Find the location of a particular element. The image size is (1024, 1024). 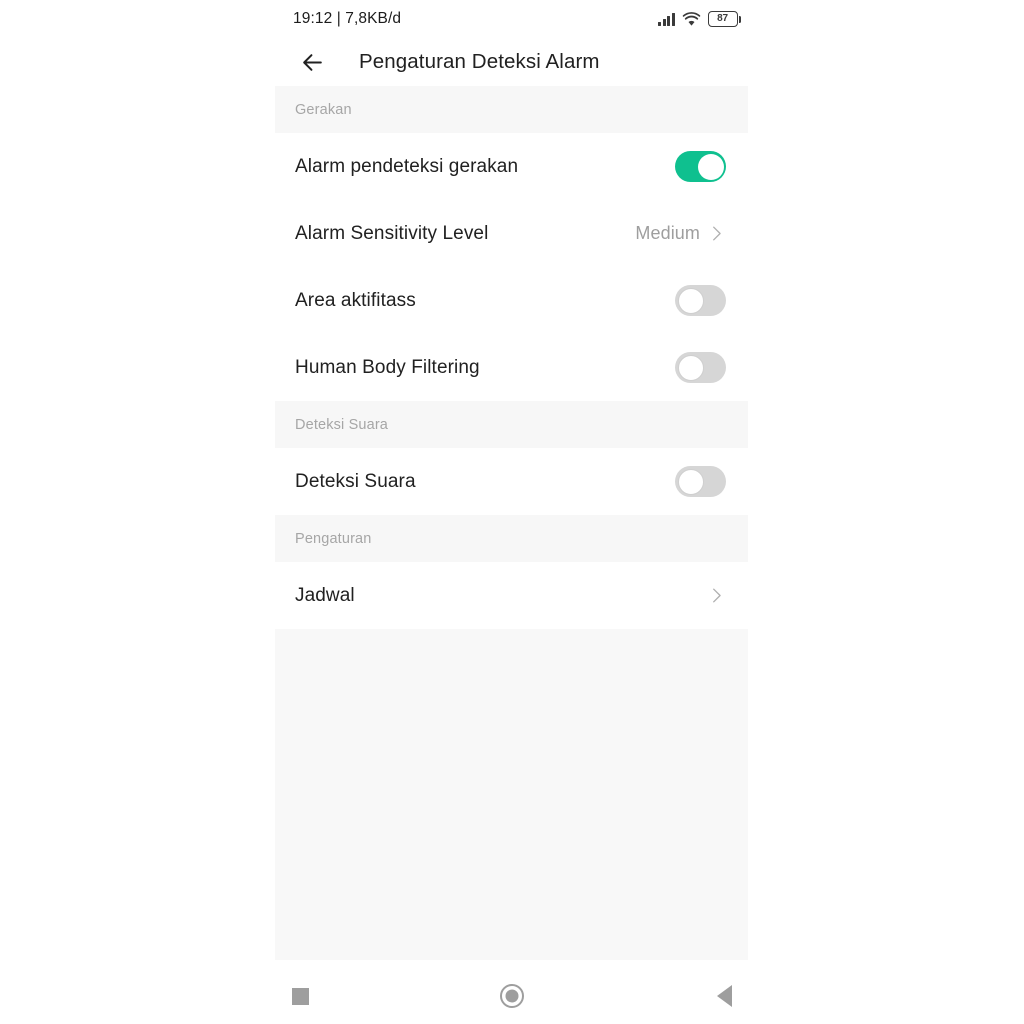

section-header-label: Pengaturan is located at coordinates (333, 538).